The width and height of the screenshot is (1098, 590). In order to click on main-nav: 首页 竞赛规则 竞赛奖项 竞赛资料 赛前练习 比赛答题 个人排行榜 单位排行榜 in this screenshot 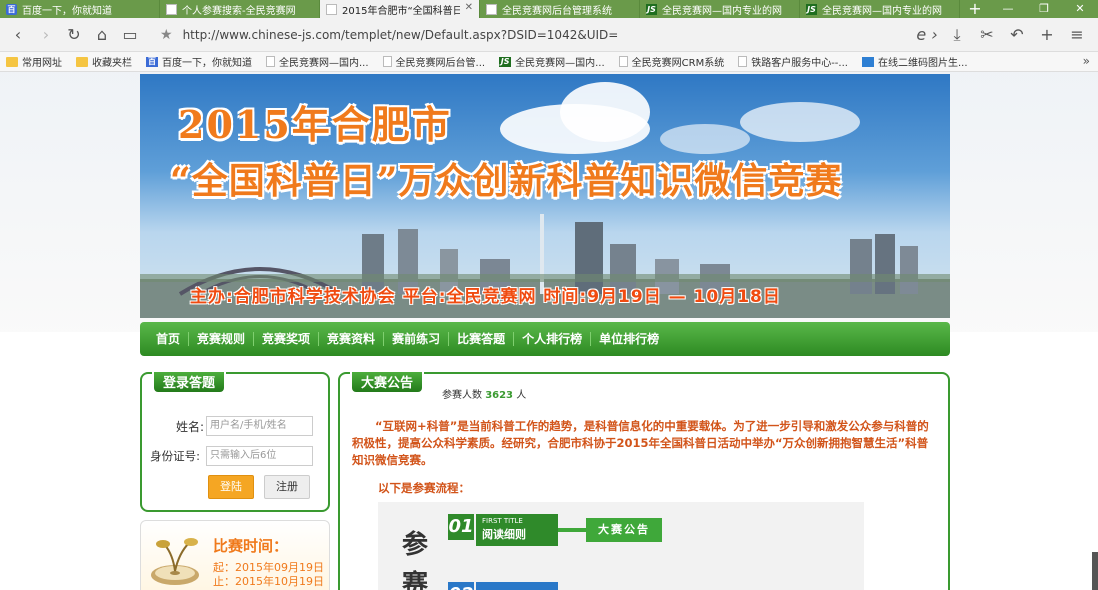, I will do `click(545, 339)`.